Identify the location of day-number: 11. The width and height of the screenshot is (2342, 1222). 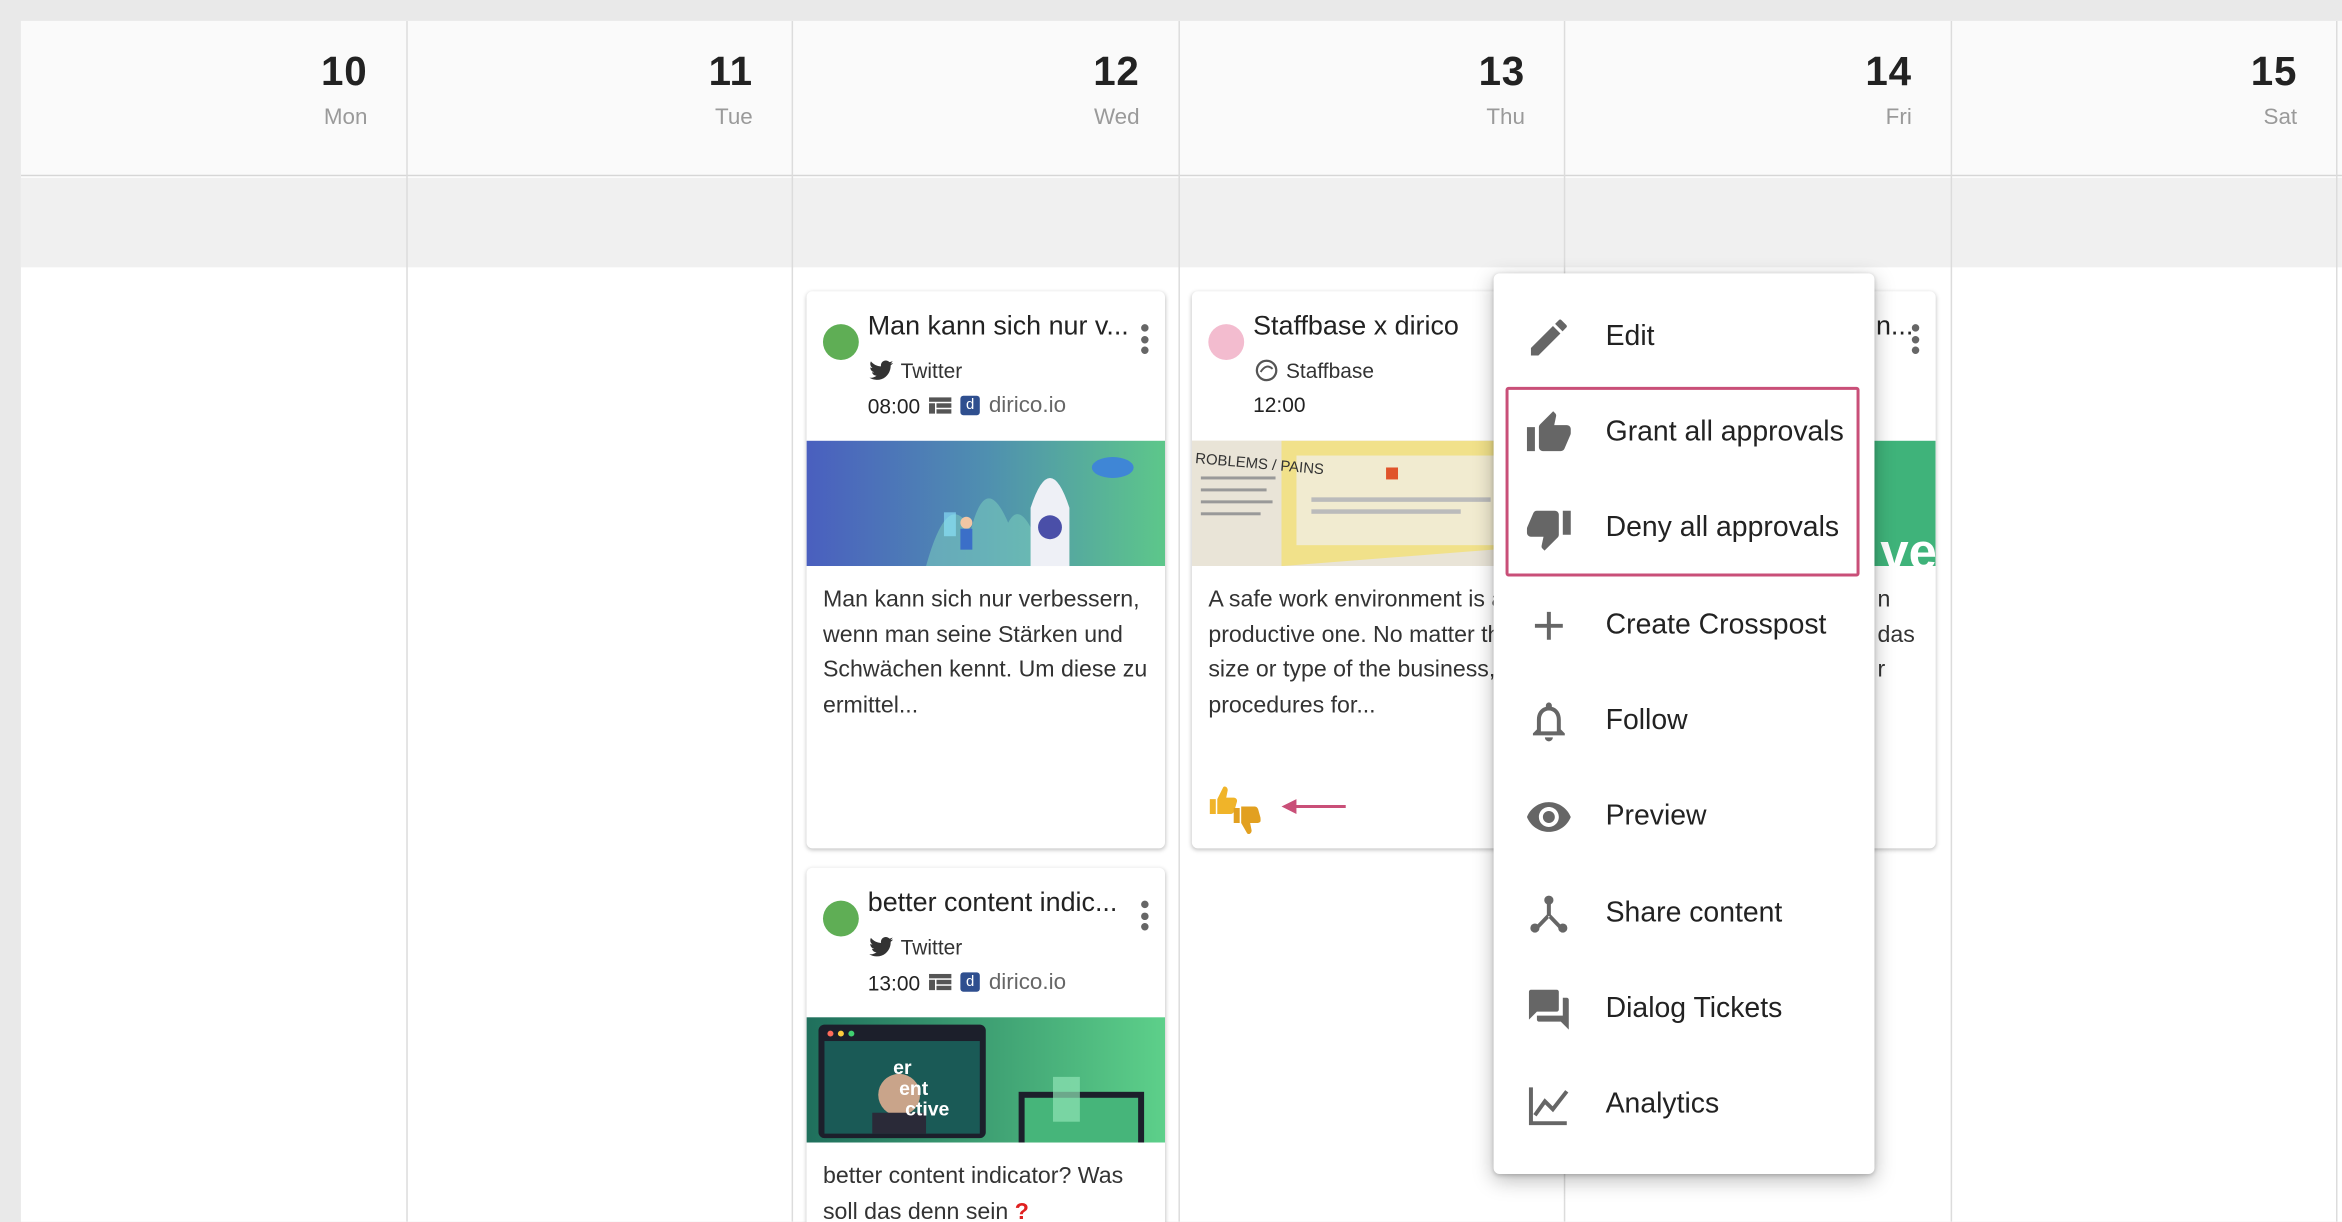
(730, 72).